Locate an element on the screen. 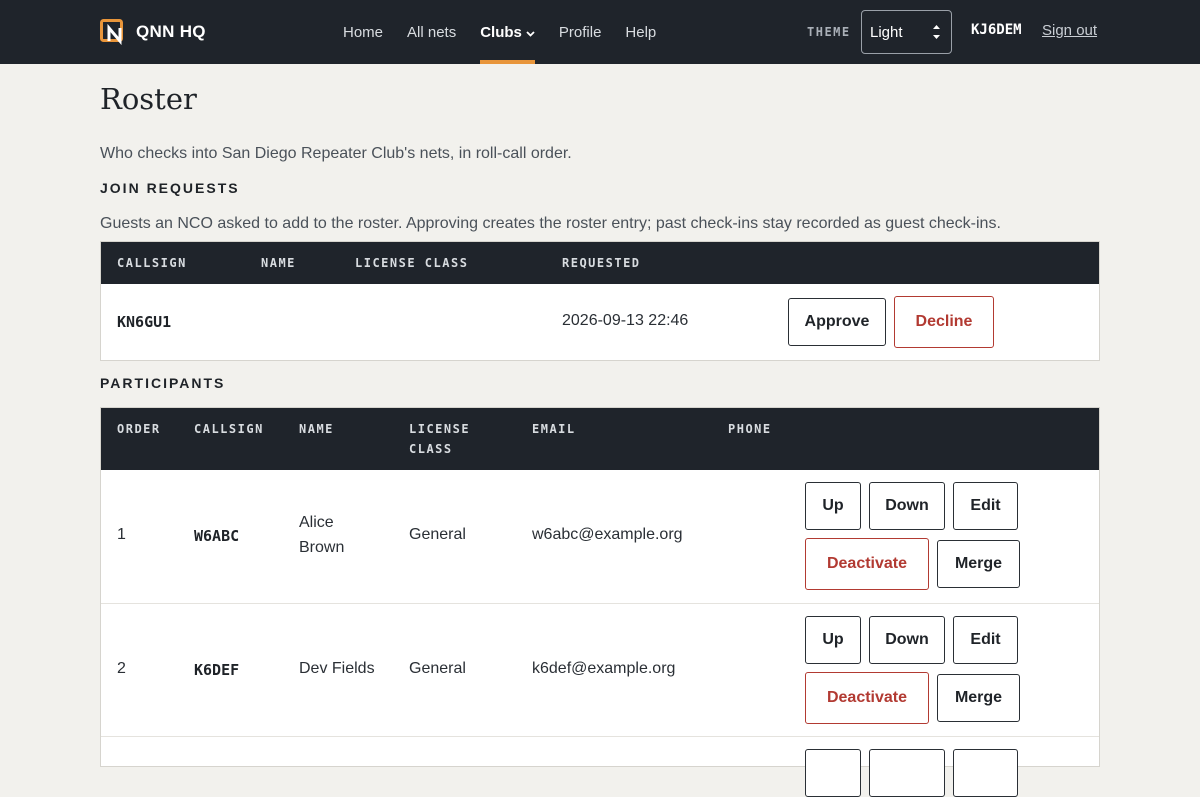 The width and height of the screenshot is (1200, 797). current-user-callsign: KJ6DEM is located at coordinates (996, 30).